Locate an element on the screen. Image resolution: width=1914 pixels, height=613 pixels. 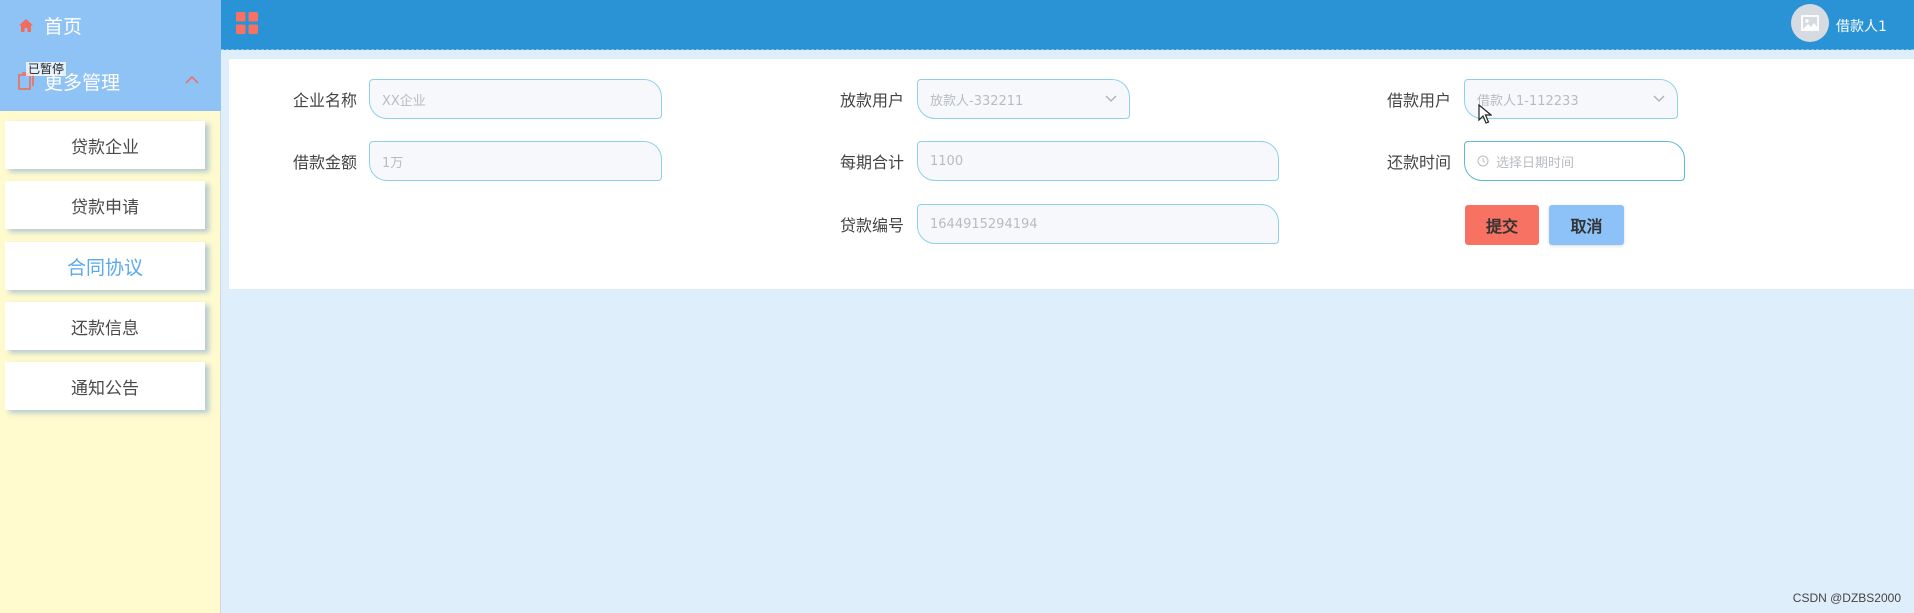
menu-home: 首页 is located at coordinates (110, 25).